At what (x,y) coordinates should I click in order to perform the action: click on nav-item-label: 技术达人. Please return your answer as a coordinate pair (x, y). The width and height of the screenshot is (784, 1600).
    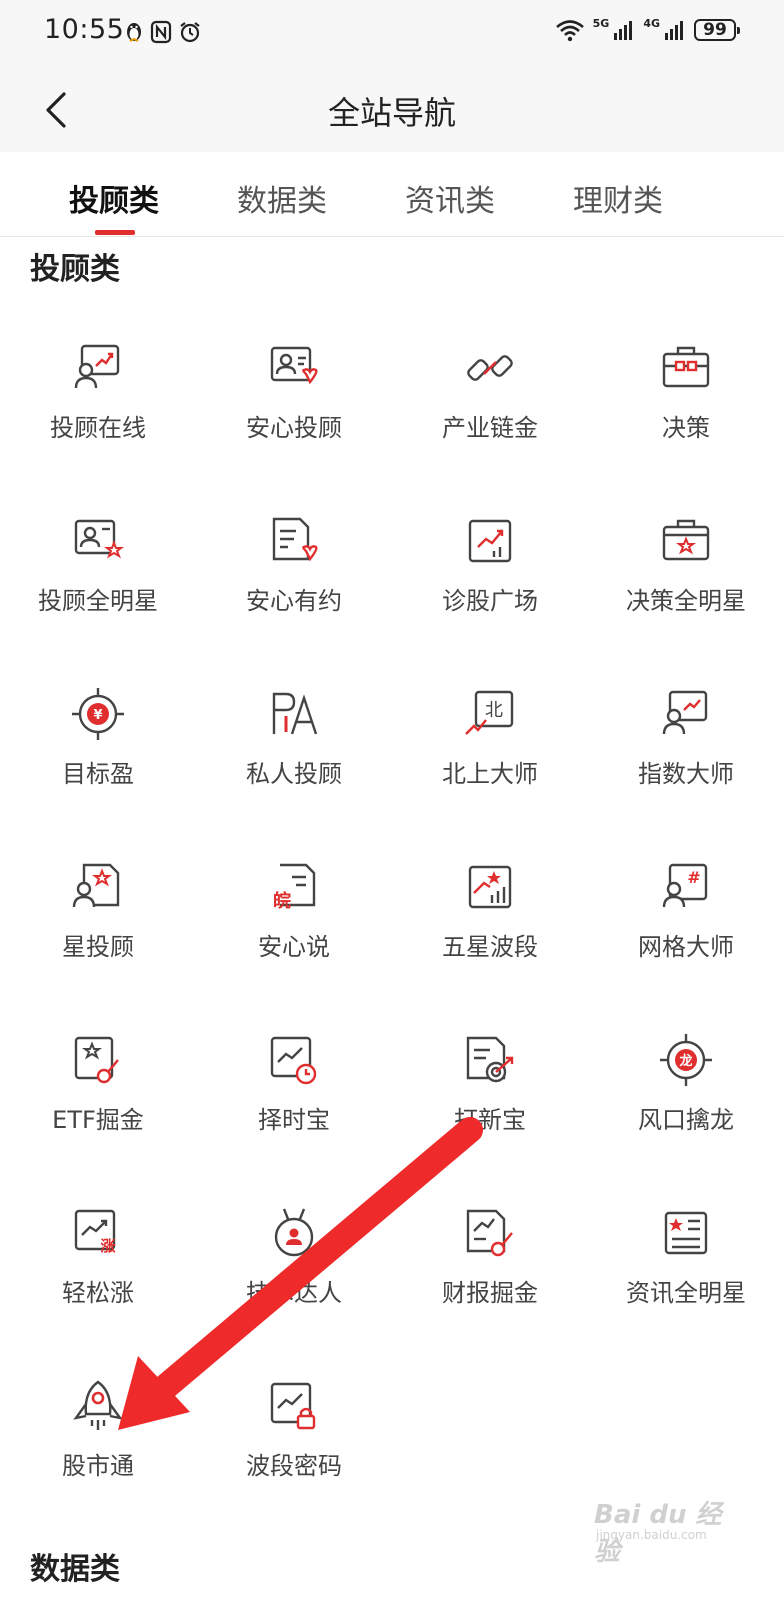
    Looking at the image, I should click on (294, 1293).